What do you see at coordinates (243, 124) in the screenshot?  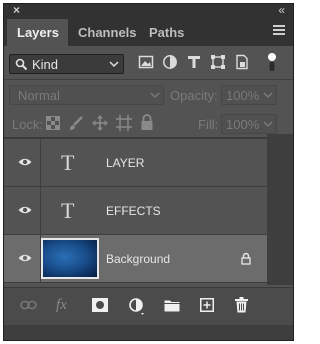 I see `fill-value: 100%` at bounding box center [243, 124].